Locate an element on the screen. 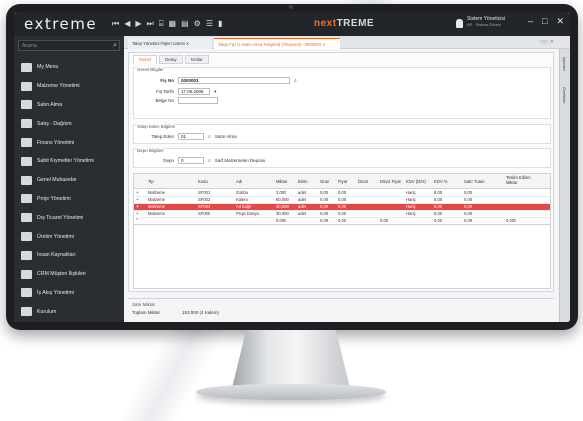 Image resolution: width=583 pixels, height=421 pixels. table-cell: Kalem is located at coordinates (242, 200).